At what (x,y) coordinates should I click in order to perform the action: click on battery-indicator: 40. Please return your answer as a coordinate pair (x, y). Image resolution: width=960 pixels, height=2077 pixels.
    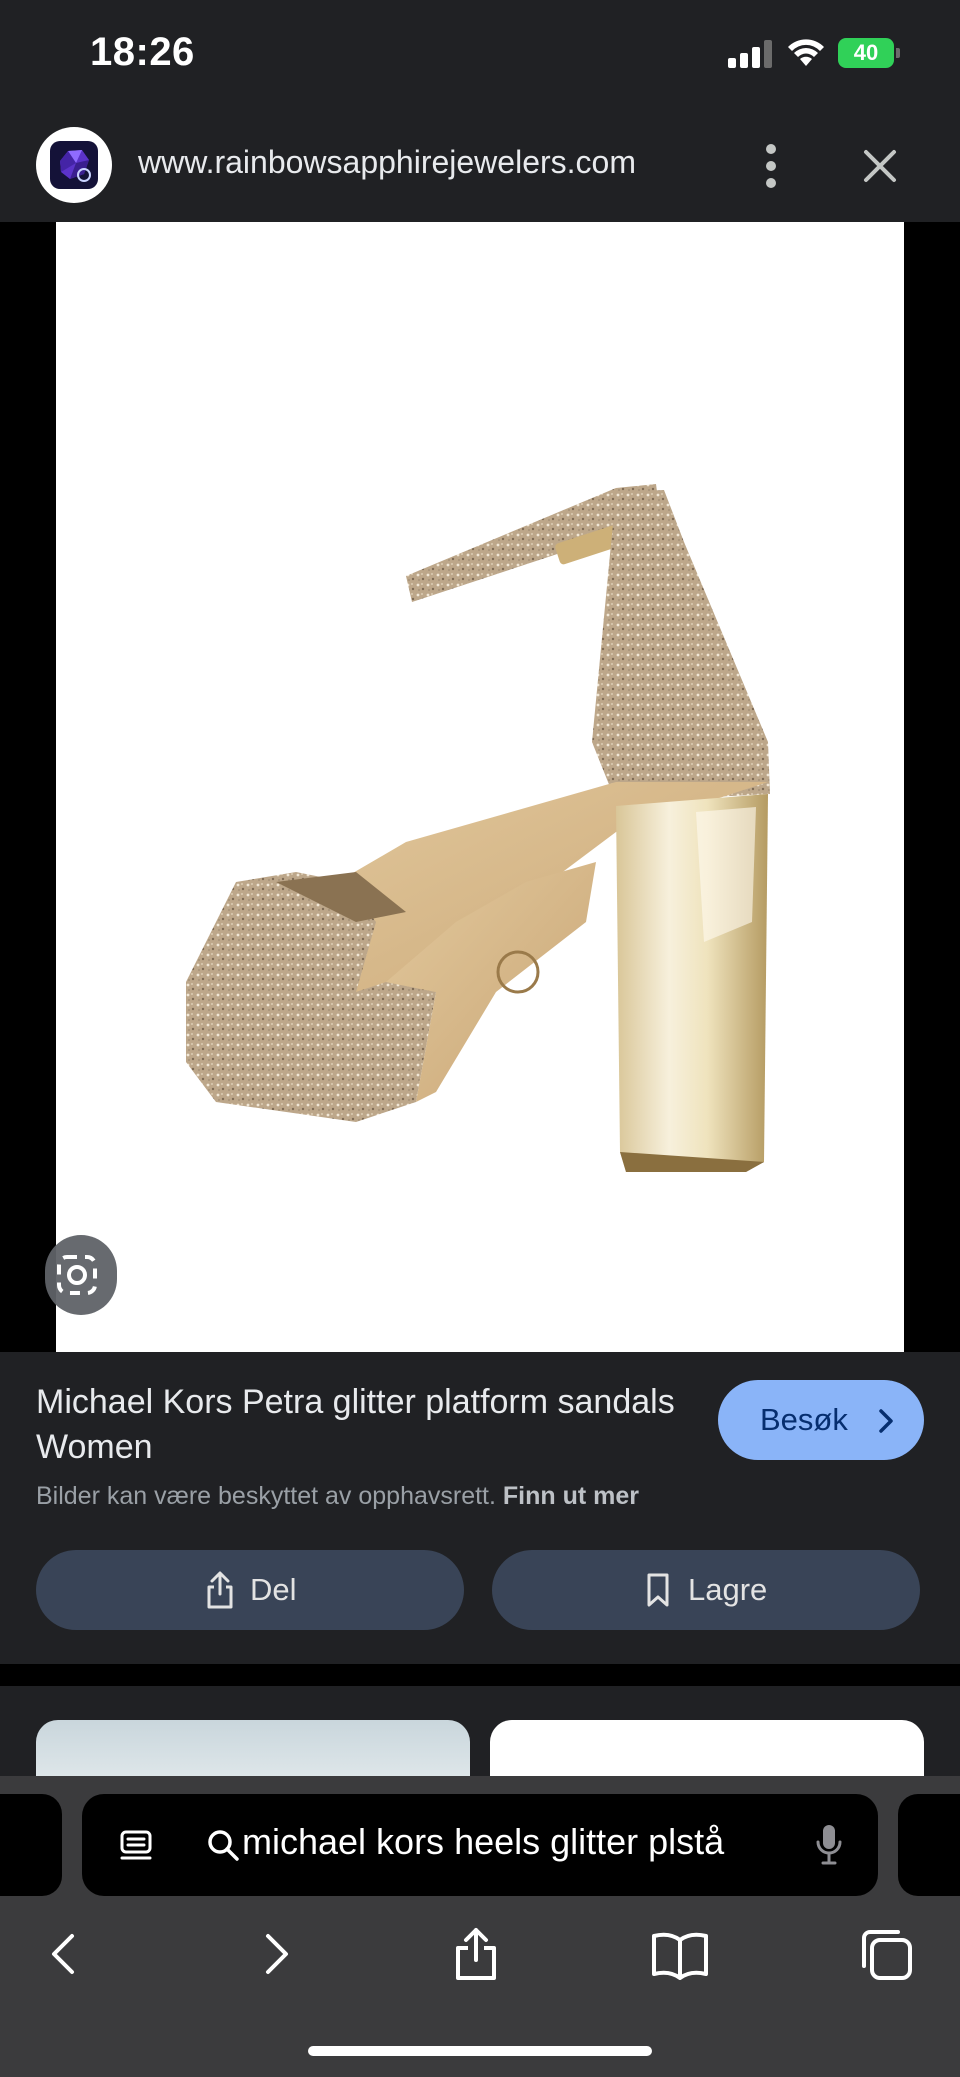
    Looking at the image, I should click on (869, 53).